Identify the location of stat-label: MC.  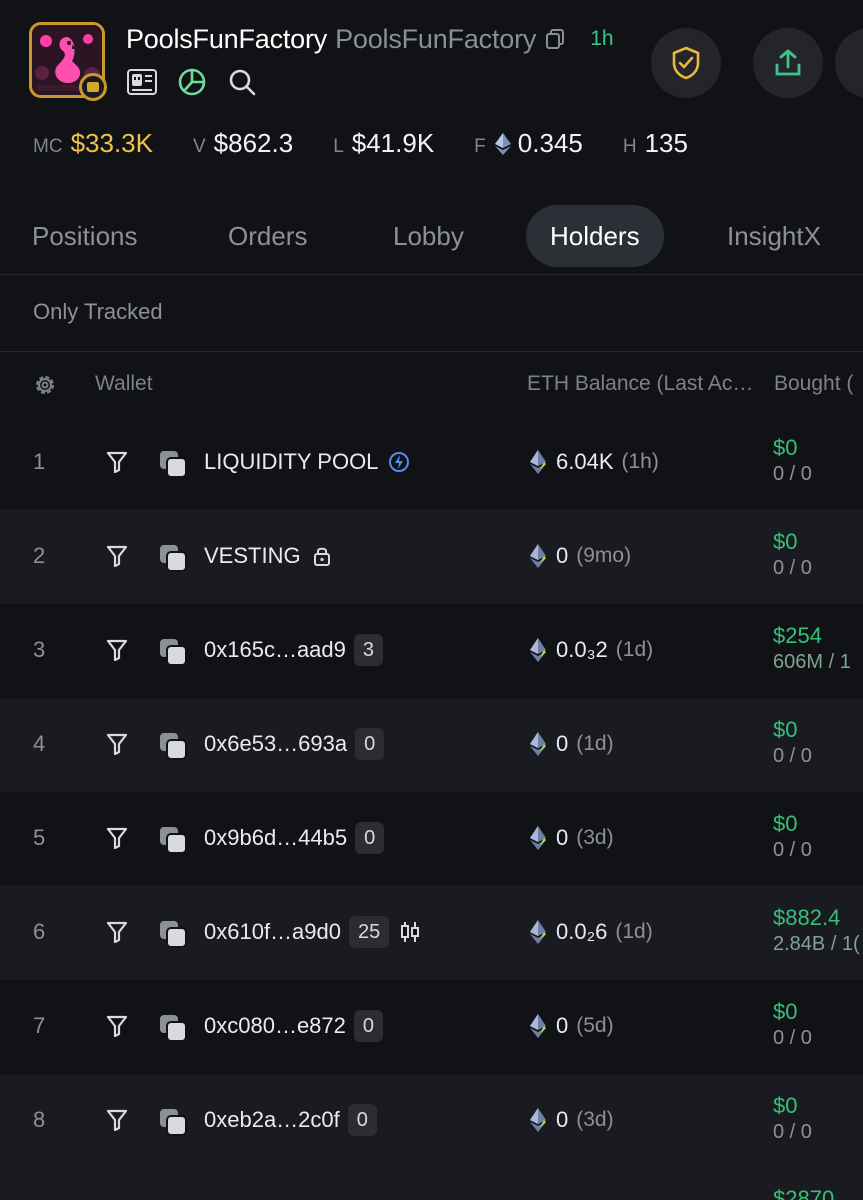
(48, 146).